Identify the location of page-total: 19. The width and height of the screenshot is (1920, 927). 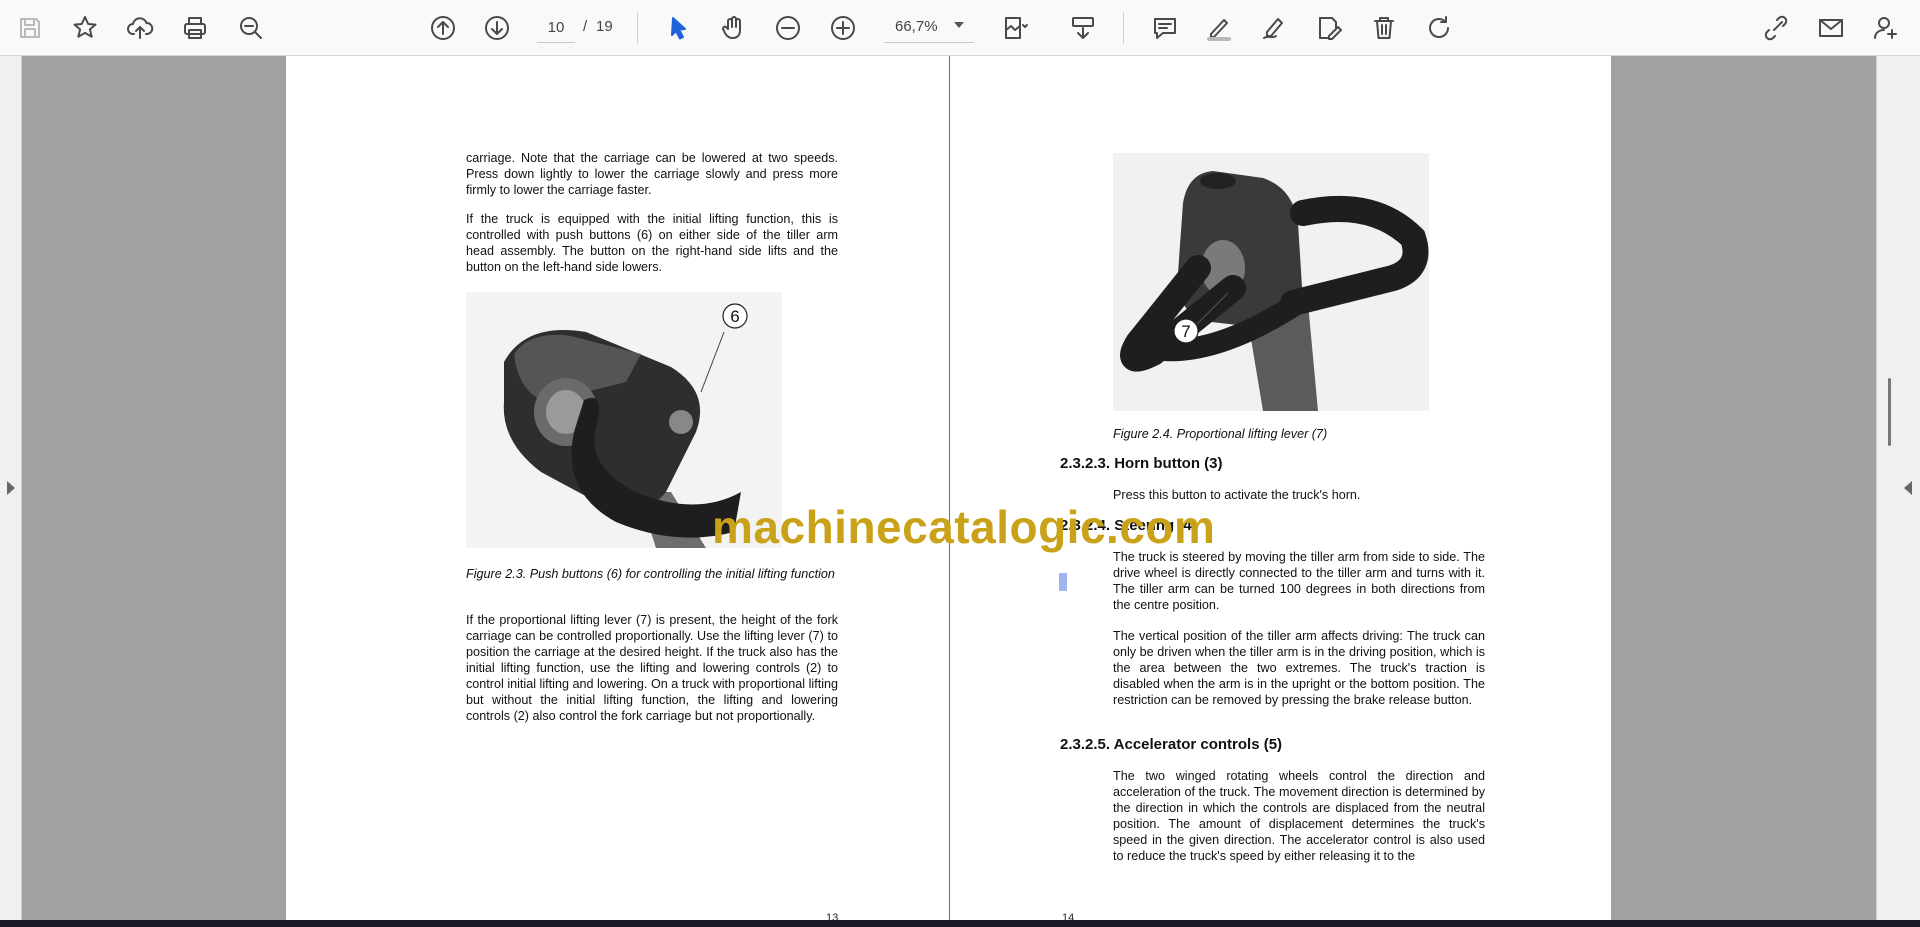
(604, 26).